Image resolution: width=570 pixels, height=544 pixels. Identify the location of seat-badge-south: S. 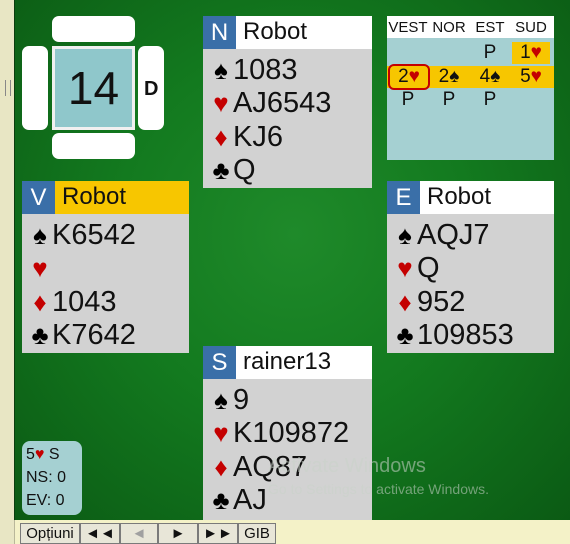
(219, 362).